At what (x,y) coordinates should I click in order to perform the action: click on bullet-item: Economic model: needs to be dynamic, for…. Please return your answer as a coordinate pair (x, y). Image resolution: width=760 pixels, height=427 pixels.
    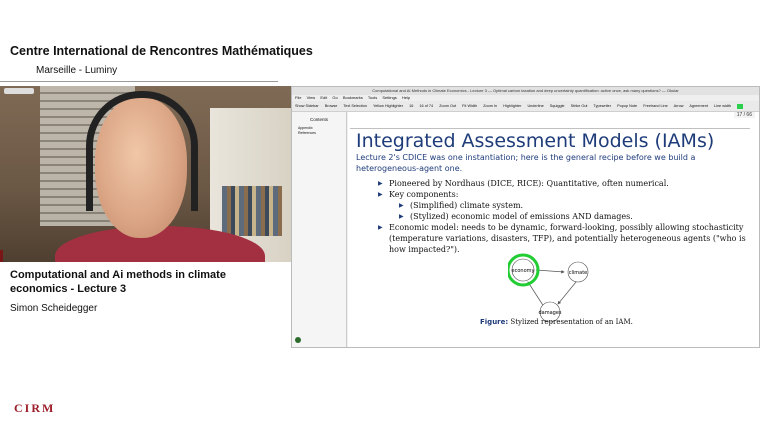
    Looking at the image, I should click on (568, 238).